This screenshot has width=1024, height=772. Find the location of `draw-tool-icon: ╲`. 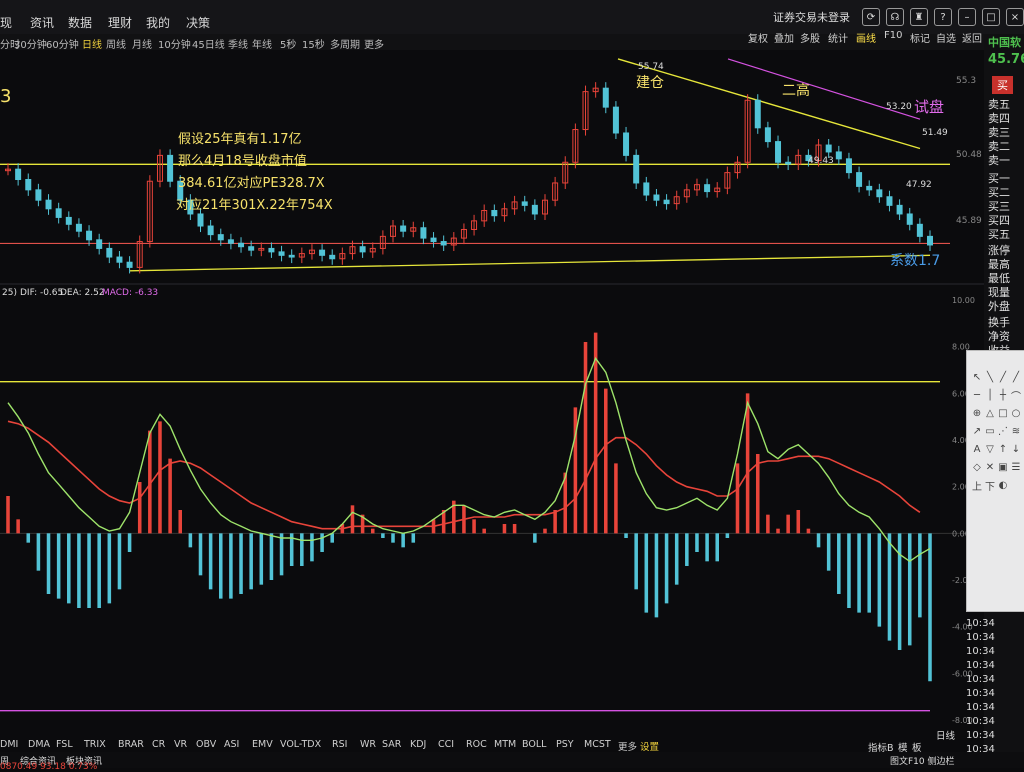

draw-tool-icon: ╲ is located at coordinates (990, 377).